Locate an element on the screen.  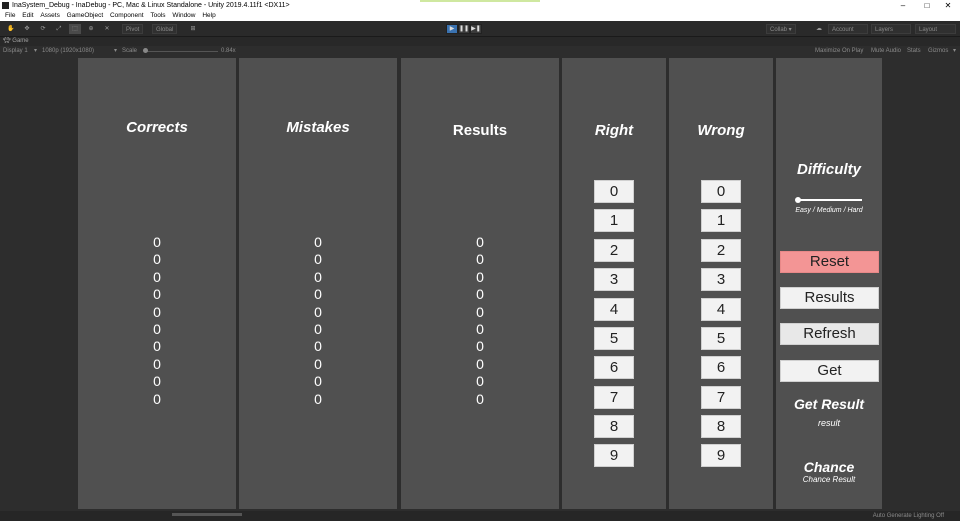
right-button-3: 3 is located at coordinates (614, 279).